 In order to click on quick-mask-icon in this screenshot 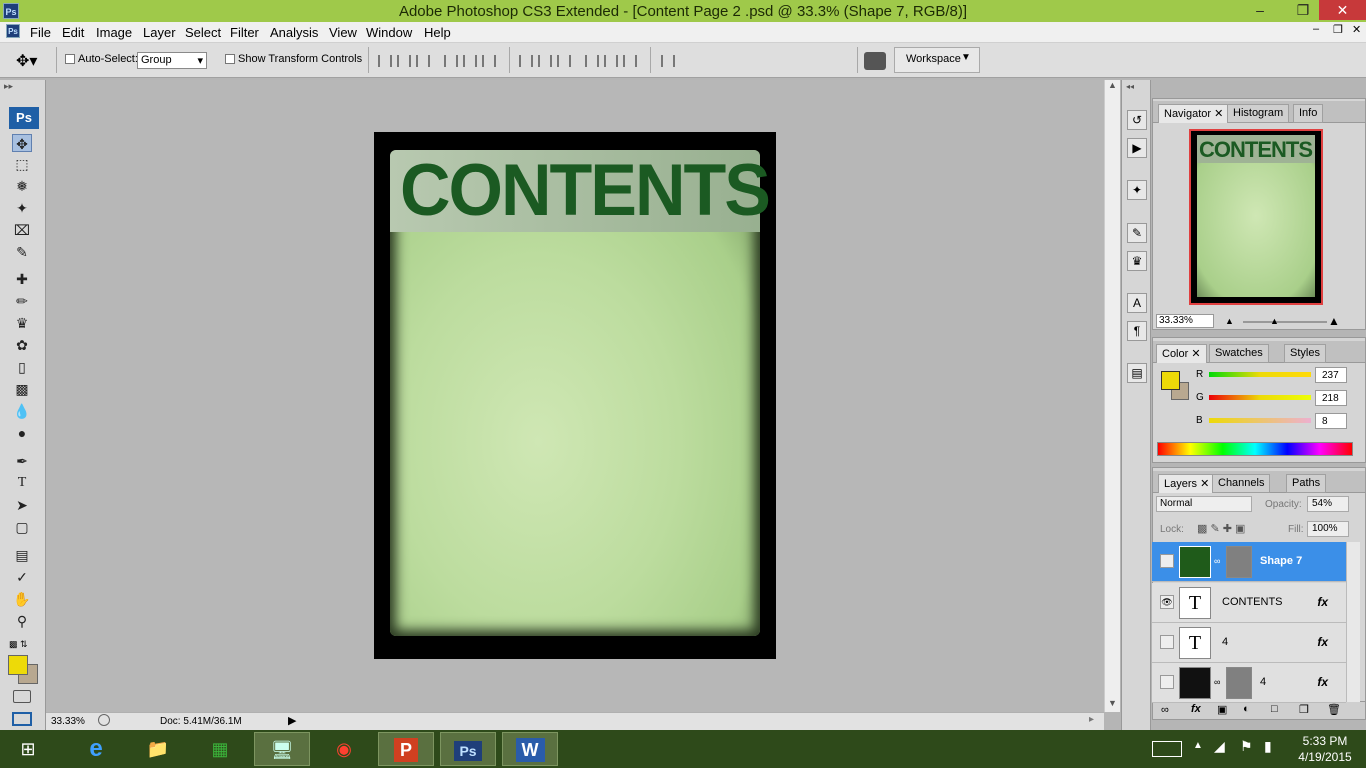, I will do `click(22, 696)`.